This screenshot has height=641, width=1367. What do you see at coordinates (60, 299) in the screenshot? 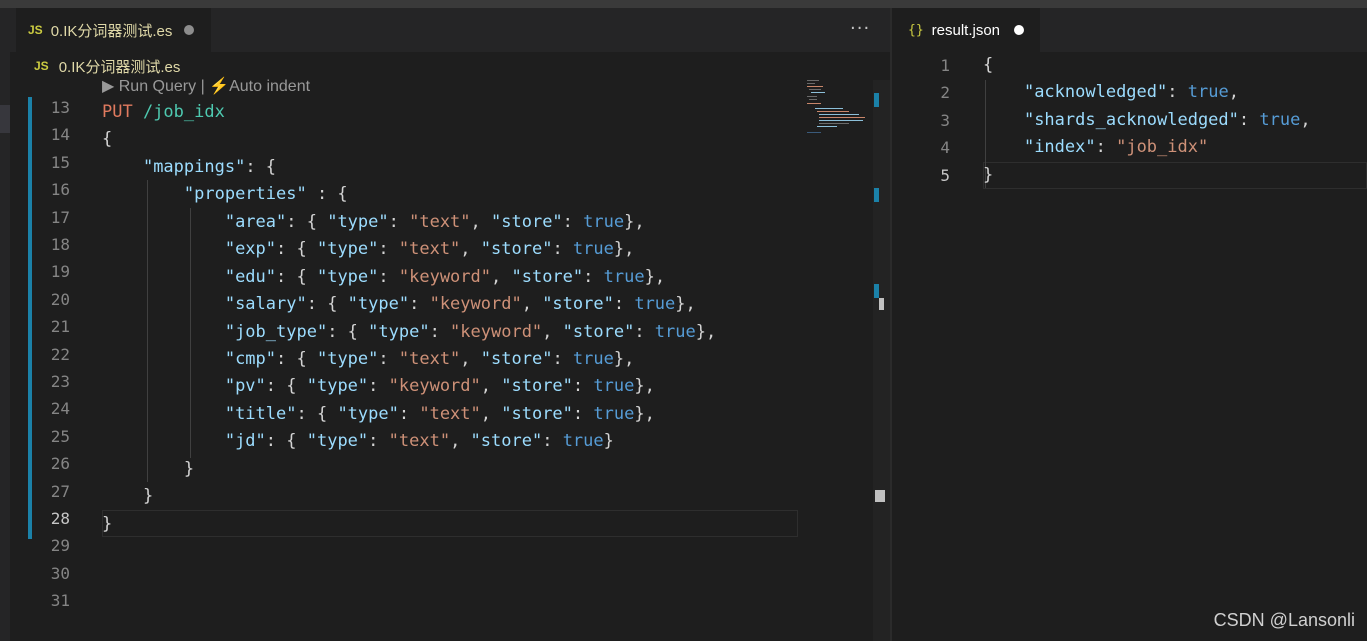
I see `line-number: 20` at bounding box center [60, 299].